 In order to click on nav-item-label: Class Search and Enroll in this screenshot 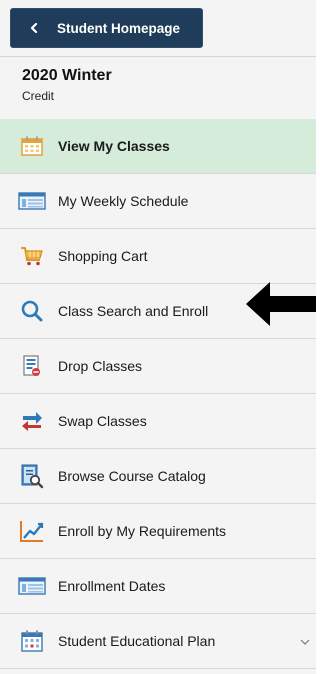, I will do `click(133, 311)`.